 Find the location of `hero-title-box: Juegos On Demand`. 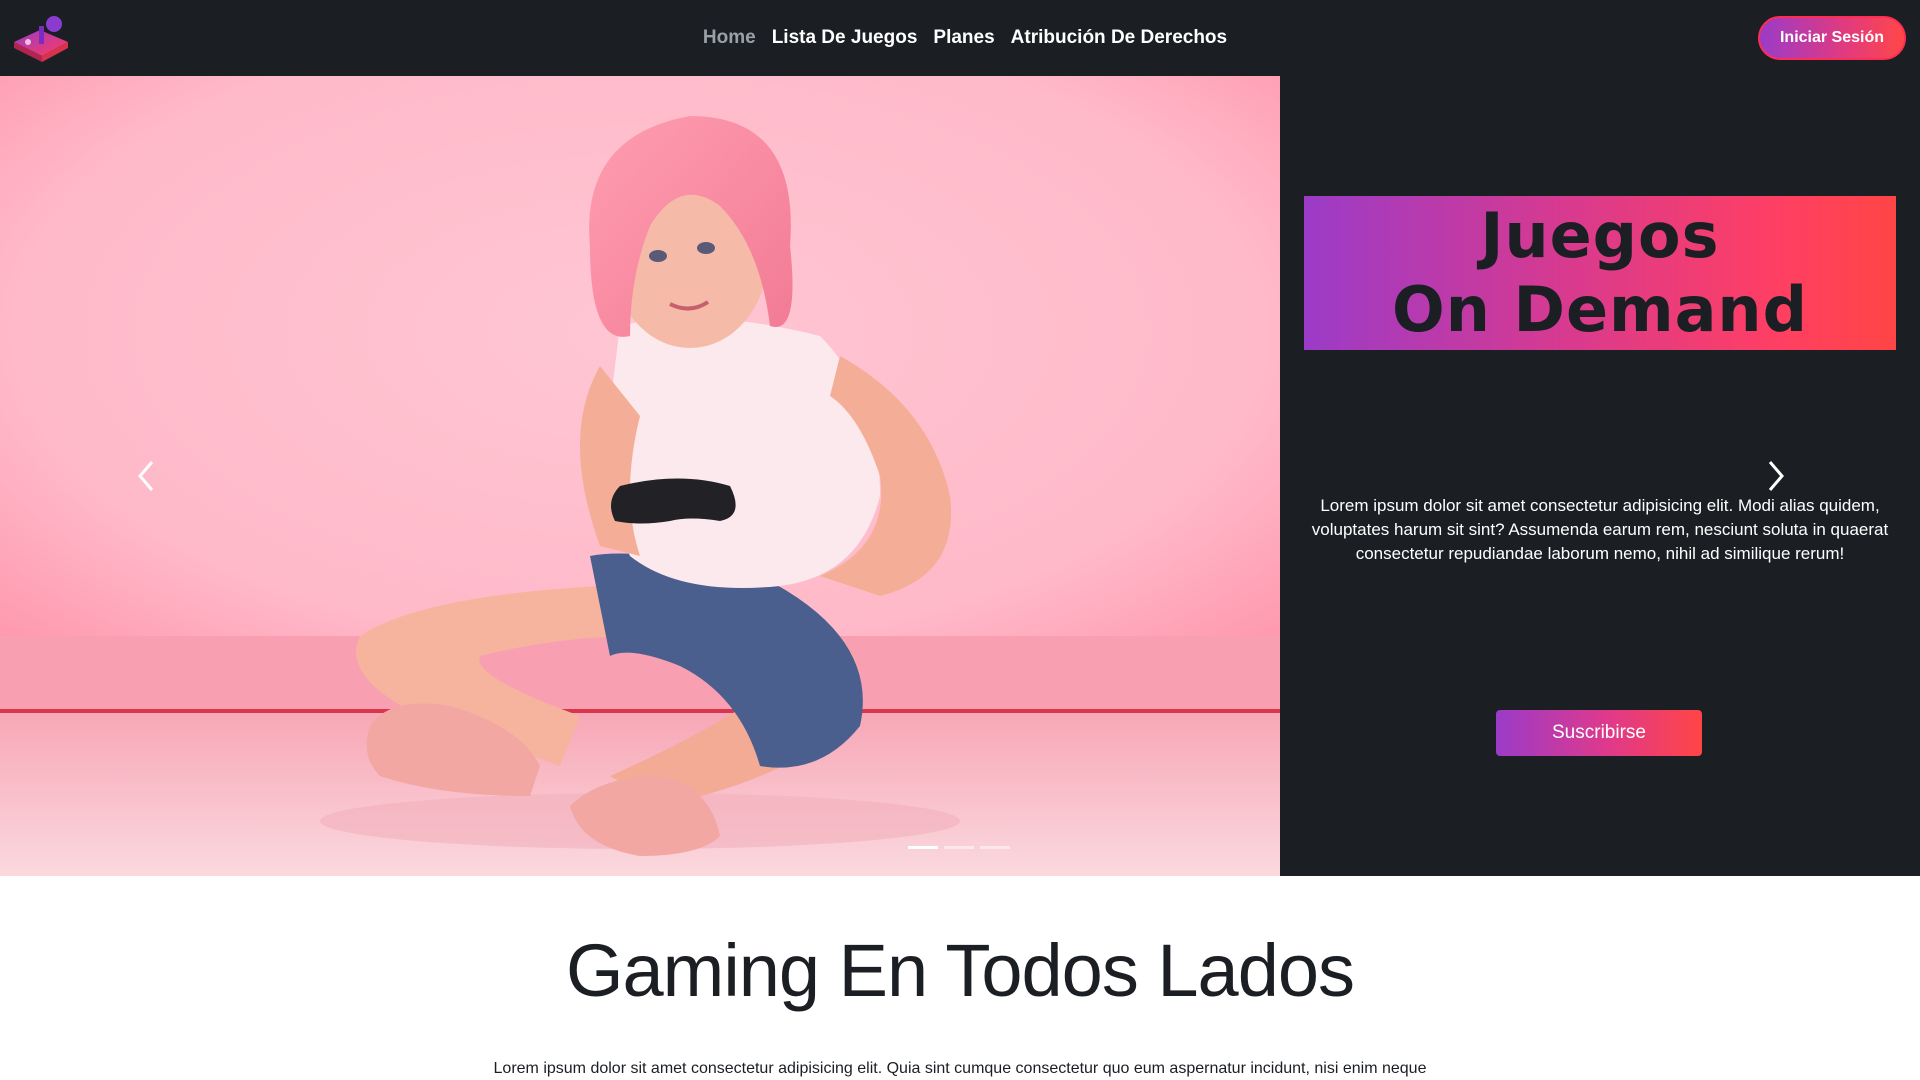

hero-title-box: Juegos On Demand is located at coordinates (1600, 273).